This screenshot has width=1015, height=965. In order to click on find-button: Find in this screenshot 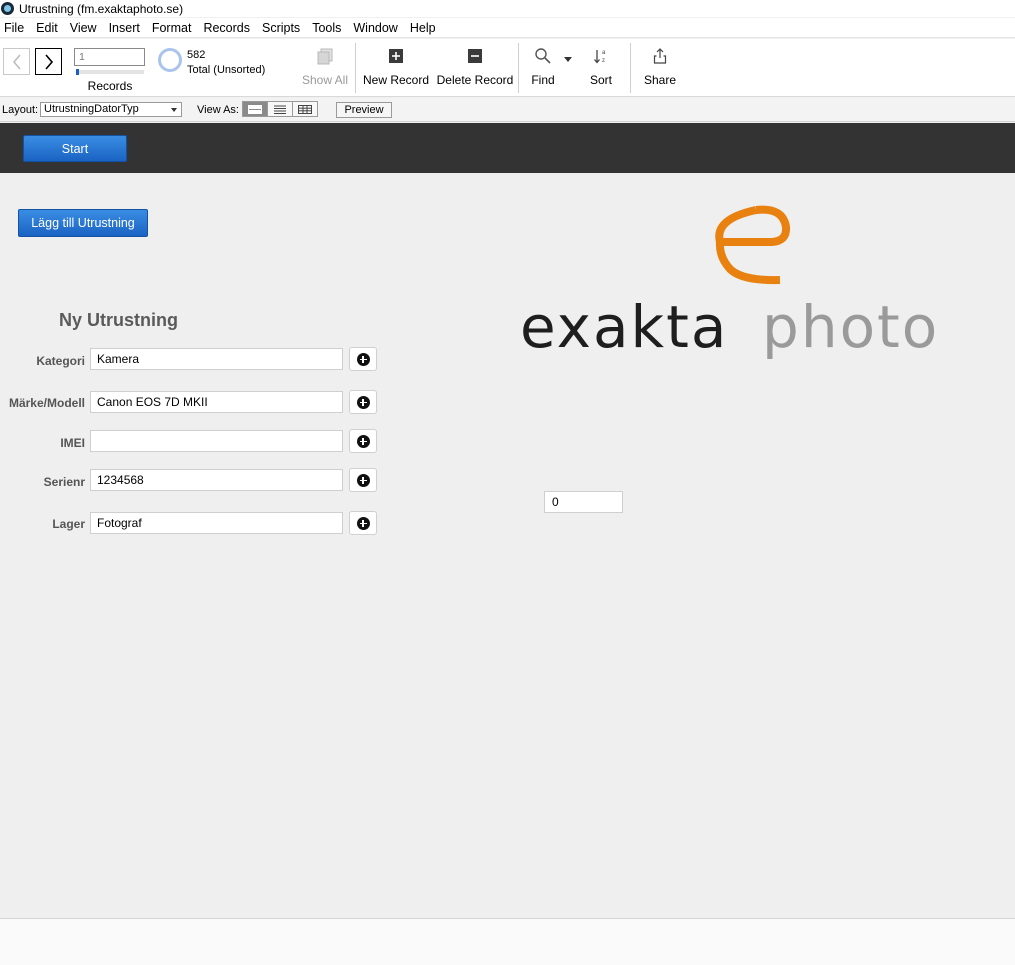, I will do `click(543, 68)`.